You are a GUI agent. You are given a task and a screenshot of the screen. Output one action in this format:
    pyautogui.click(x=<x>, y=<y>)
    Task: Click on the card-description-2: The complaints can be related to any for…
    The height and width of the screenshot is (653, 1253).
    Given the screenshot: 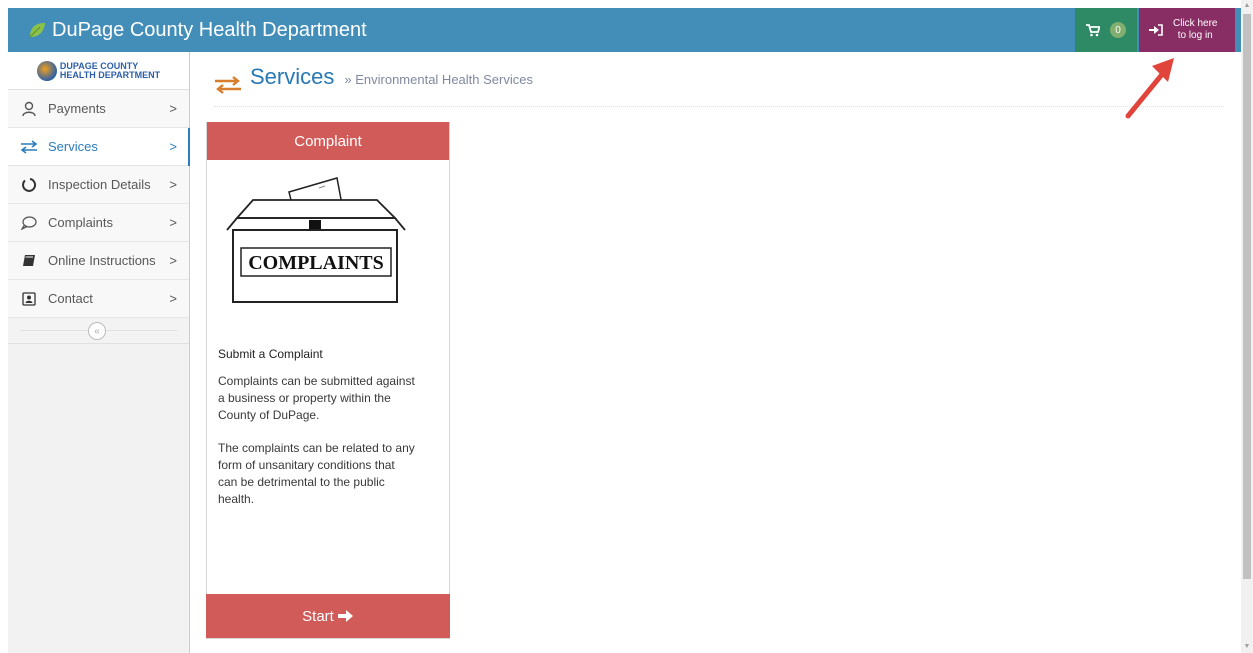 What is the action you would take?
    pyautogui.click(x=329, y=474)
    